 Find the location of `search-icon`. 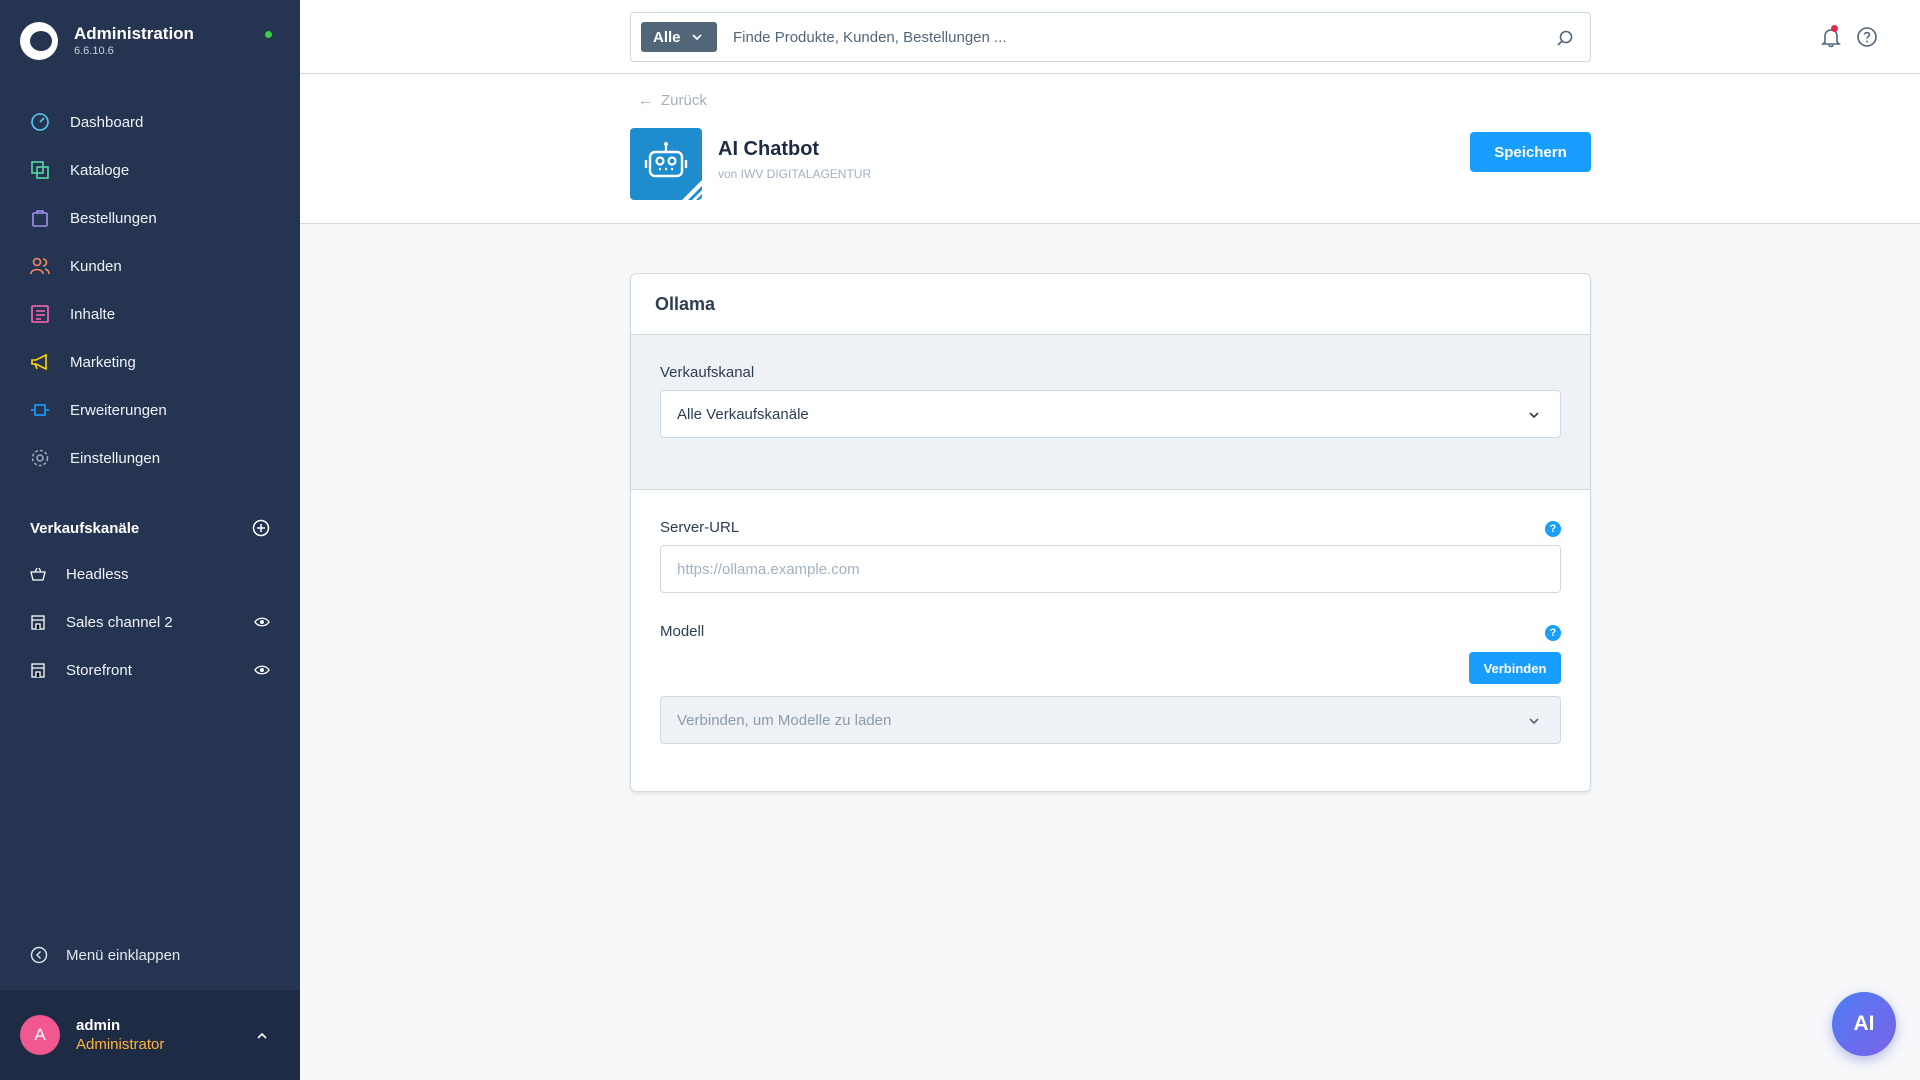

search-icon is located at coordinates (1565, 38).